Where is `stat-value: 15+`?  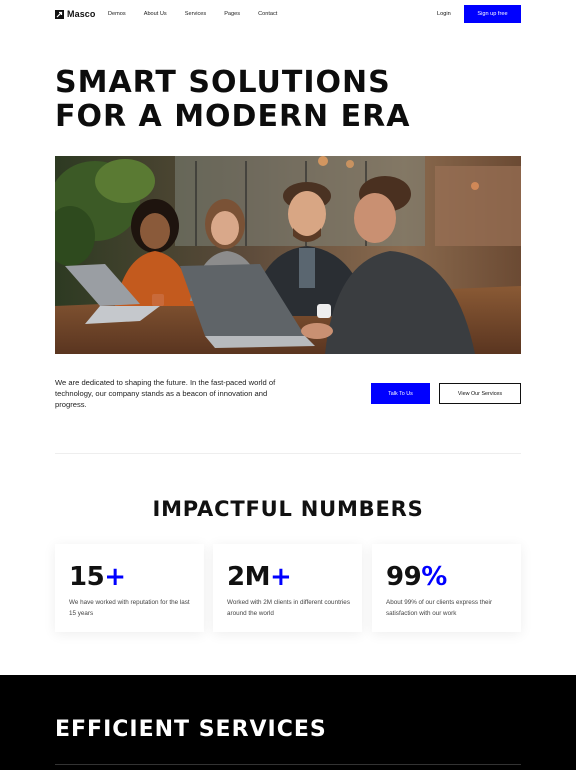 stat-value: 15+ is located at coordinates (97, 577).